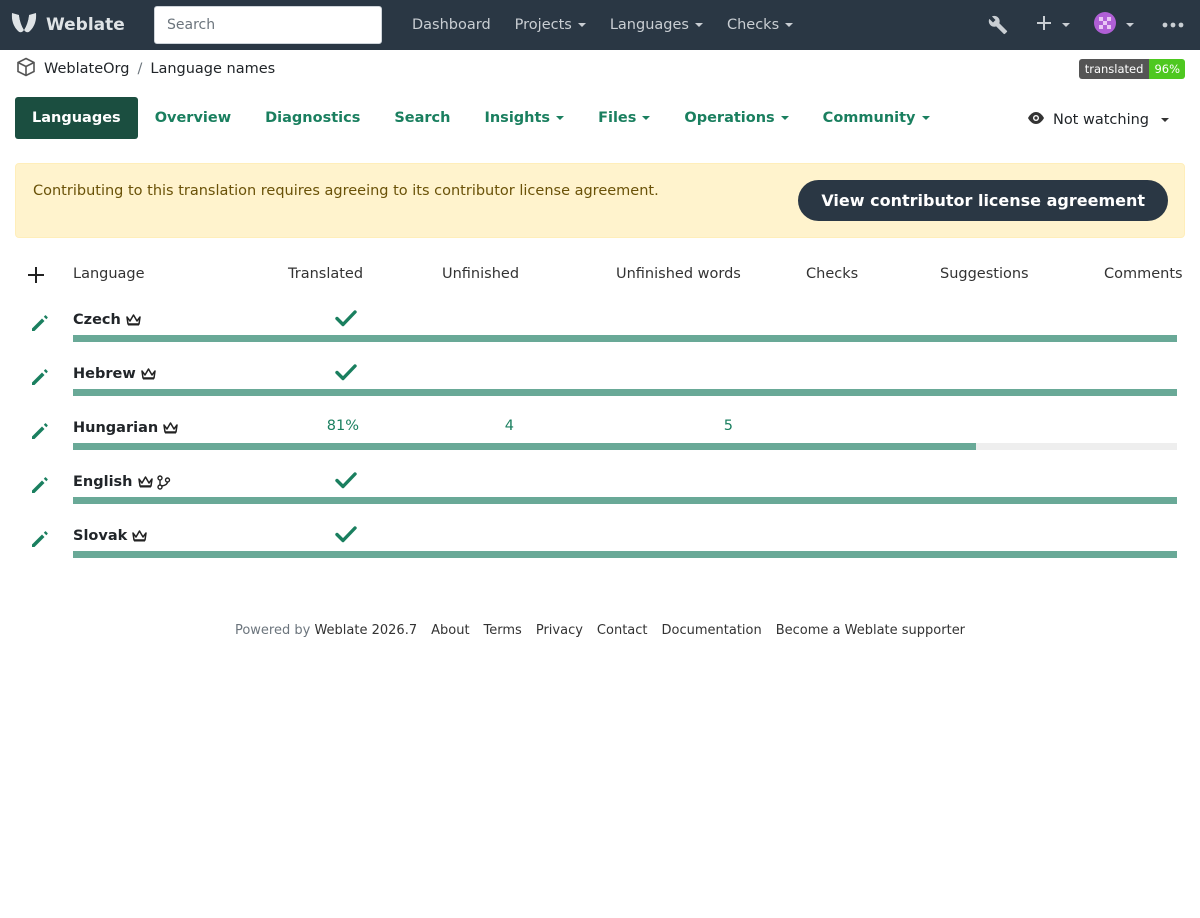  I want to click on footer-terms-link: Terms, so click(503, 630).